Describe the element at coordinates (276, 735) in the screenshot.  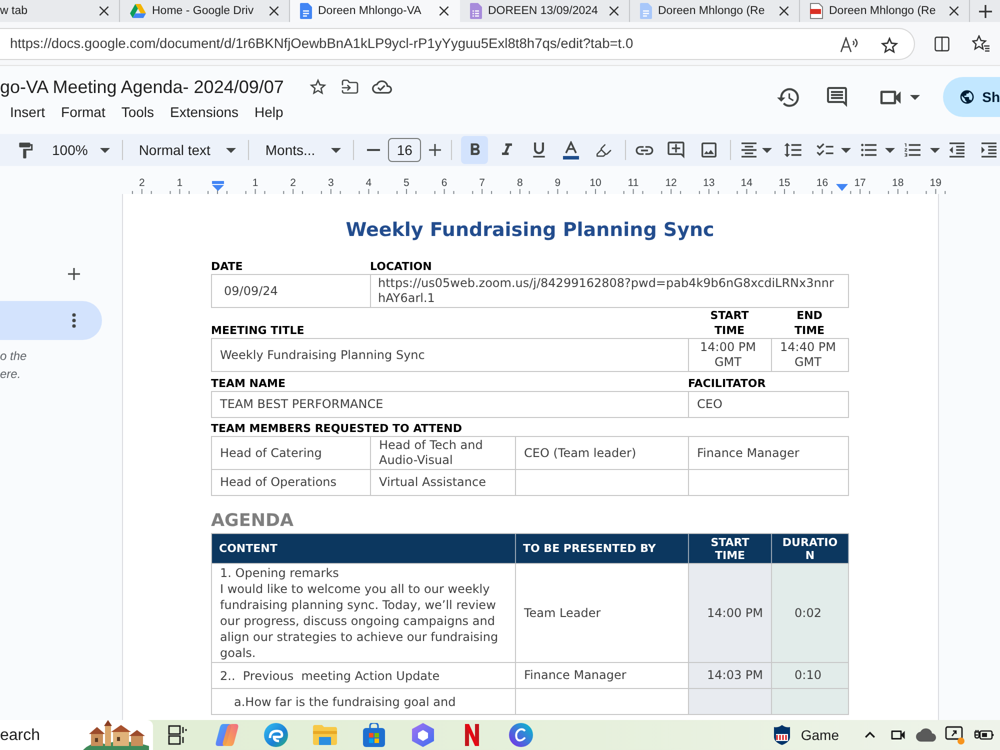
I see `edge-browser-icon` at that location.